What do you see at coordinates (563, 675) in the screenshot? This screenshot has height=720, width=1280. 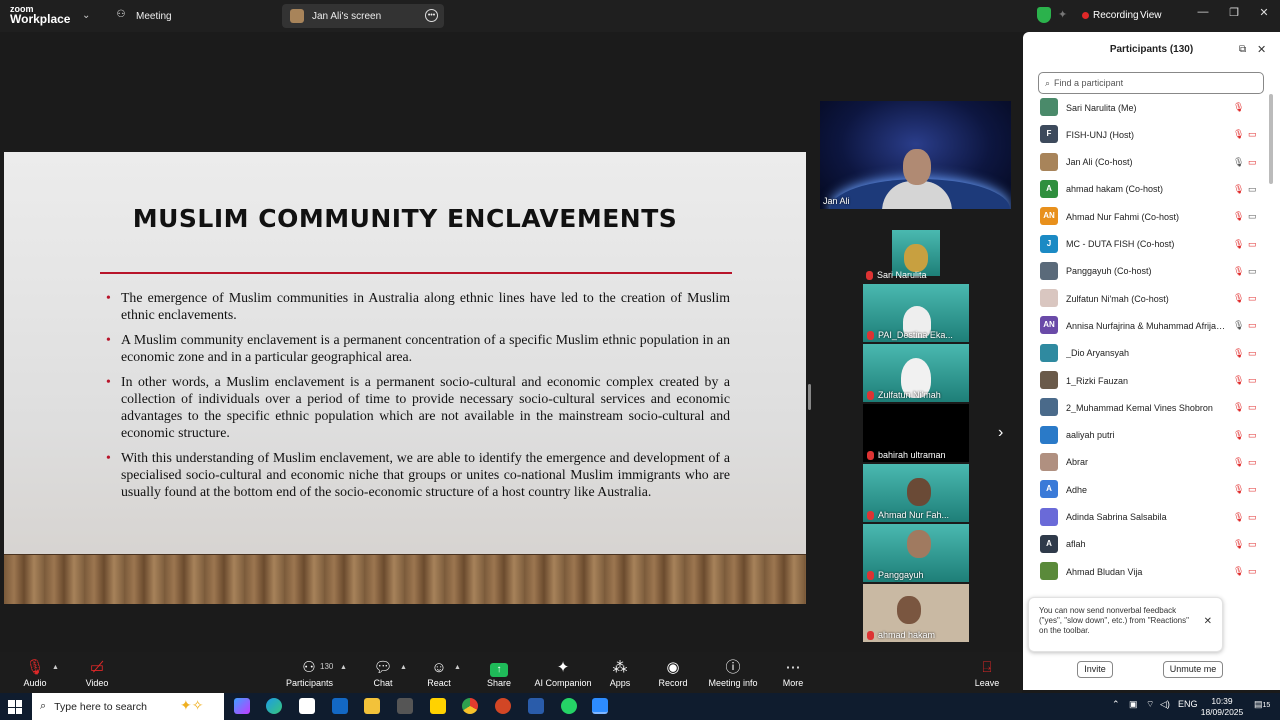 I see `ai-companion-button: ✦ AI Companion` at bounding box center [563, 675].